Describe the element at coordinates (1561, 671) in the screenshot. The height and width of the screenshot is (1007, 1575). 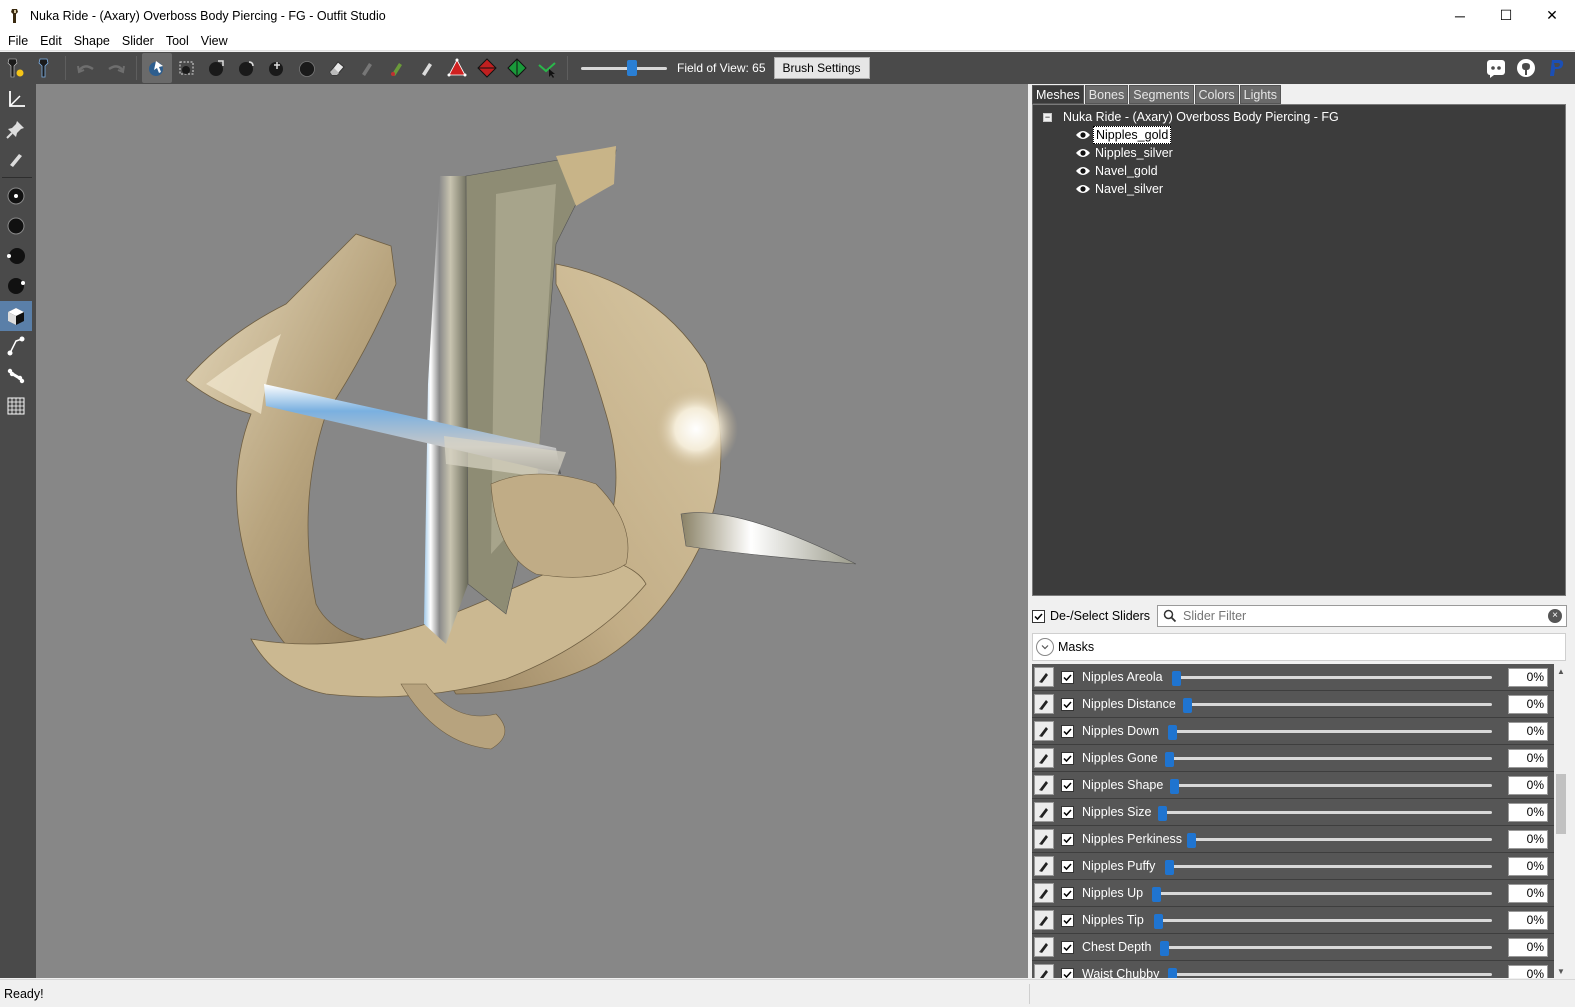
I see `scroll-up-arrow-icon: ▲` at that location.